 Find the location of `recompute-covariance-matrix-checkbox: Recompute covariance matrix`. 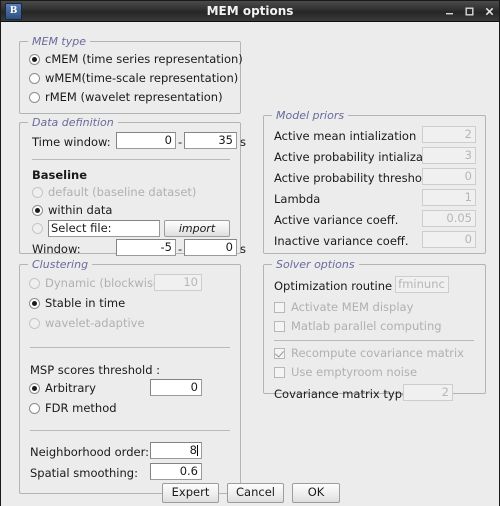

recompute-covariance-matrix-checkbox: Recompute covariance matrix is located at coordinates (369, 353).